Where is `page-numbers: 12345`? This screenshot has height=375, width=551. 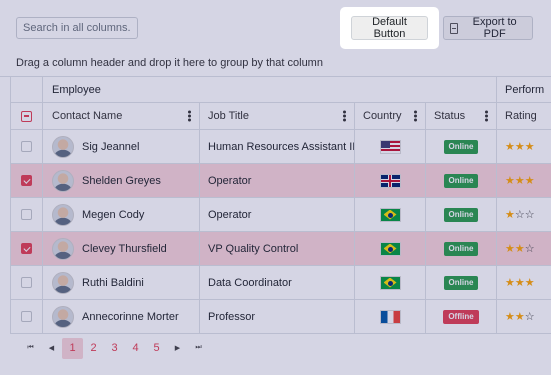
page-numbers: 12345 is located at coordinates (114, 348).